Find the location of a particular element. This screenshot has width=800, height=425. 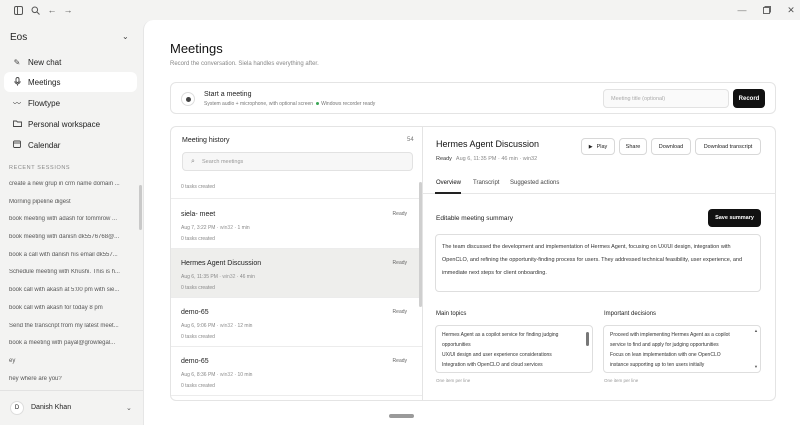

nav-new-chat: ✎ New chat is located at coordinates (70, 62).